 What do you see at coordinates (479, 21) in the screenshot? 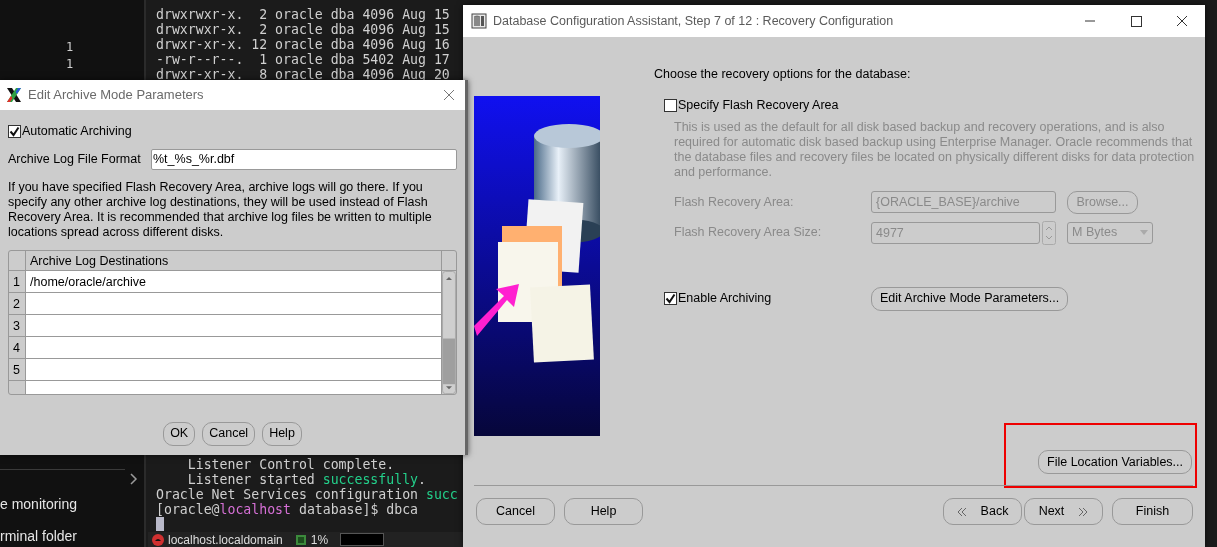
I see `app-icon` at bounding box center [479, 21].